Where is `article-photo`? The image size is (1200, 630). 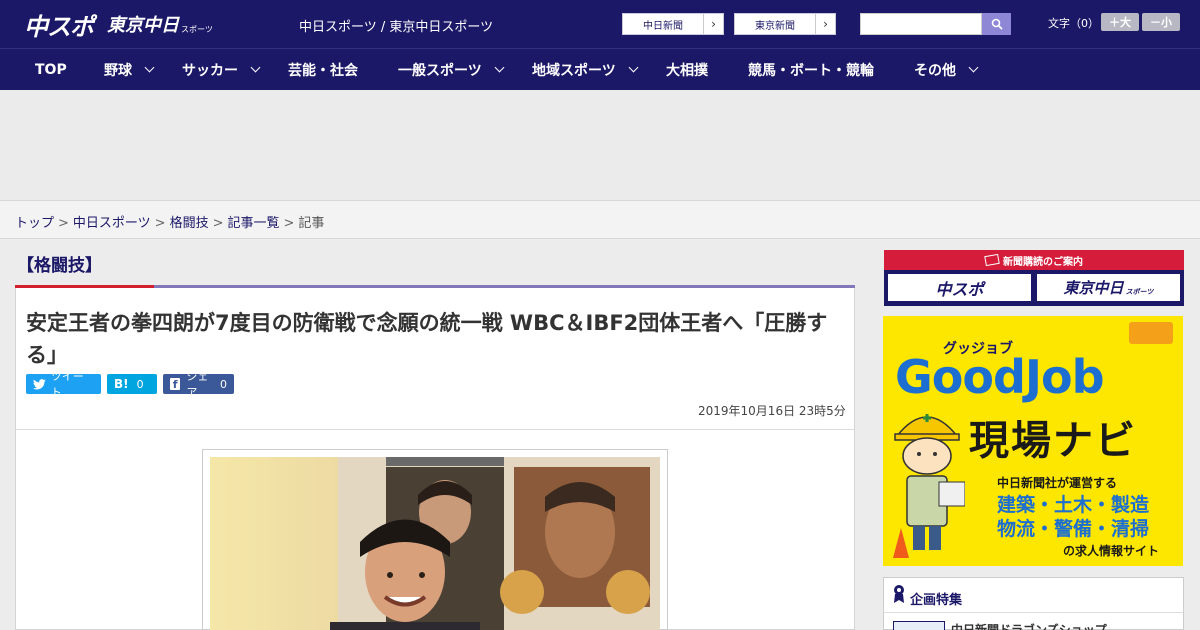
article-photo is located at coordinates (435, 543).